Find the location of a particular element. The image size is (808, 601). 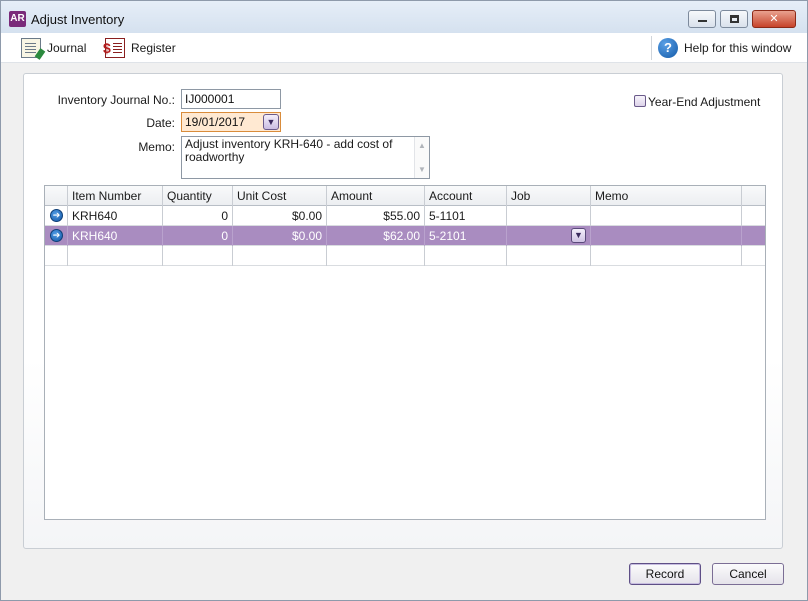

header-filler is located at coordinates (753, 196).